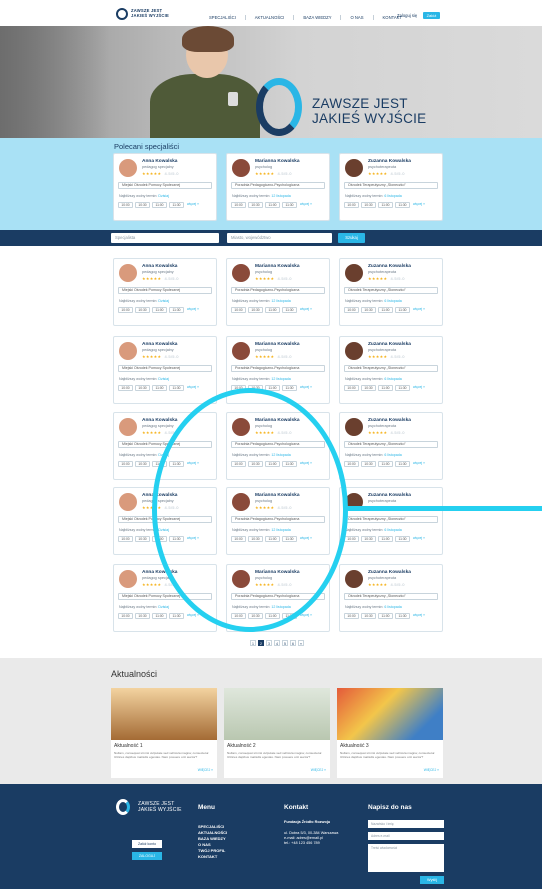  What do you see at coordinates (222, 17) in the screenshot?
I see `nav-specialists: SPECJALIŚCI` at bounding box center [222, 17].